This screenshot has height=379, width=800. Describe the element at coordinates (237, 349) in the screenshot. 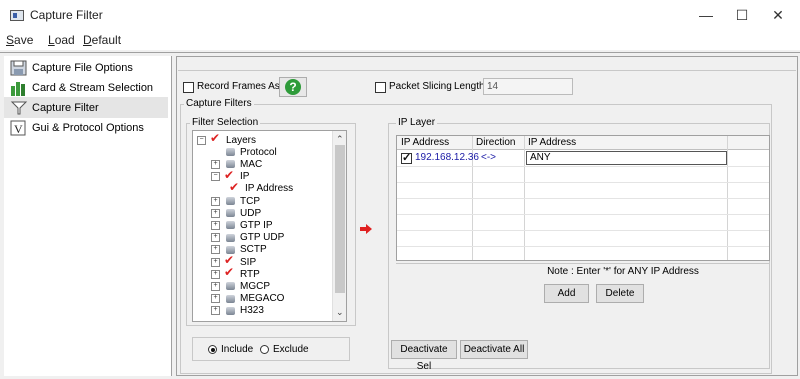

I see `include-label: Include` at that location.